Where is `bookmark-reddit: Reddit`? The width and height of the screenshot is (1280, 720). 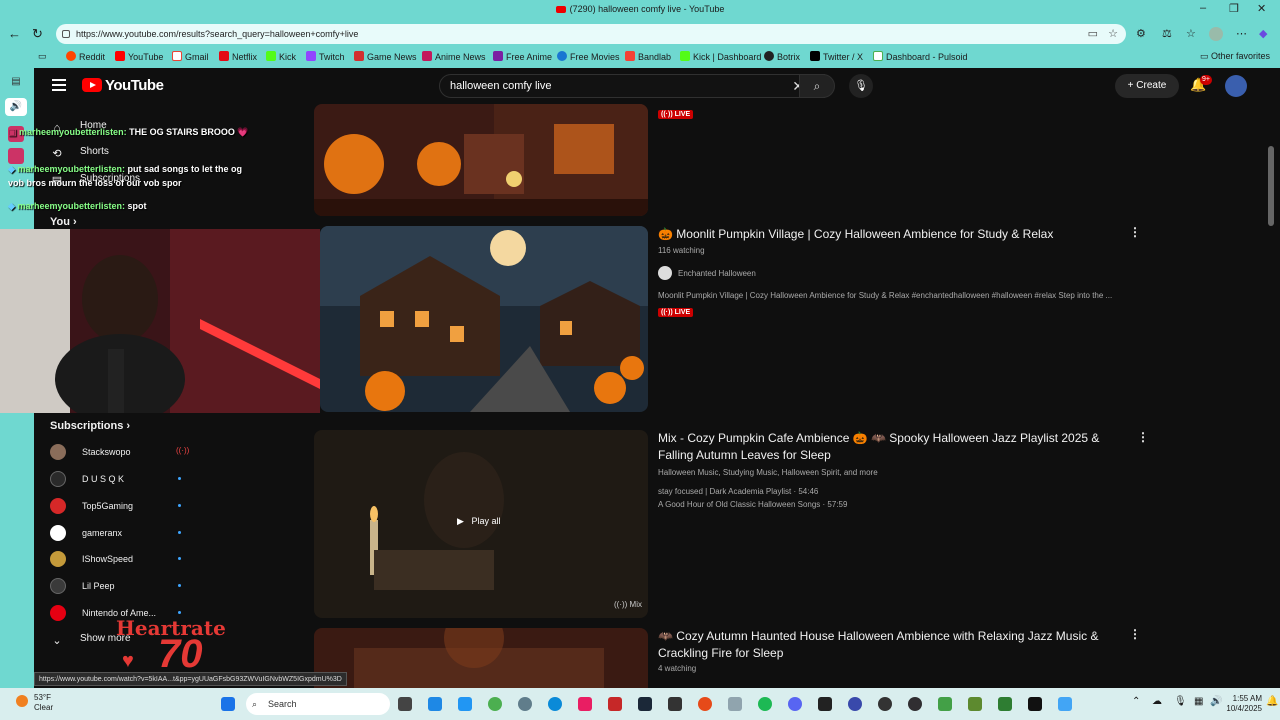 bookmark-reddit: Reddit is located at coordinates (85, 56).